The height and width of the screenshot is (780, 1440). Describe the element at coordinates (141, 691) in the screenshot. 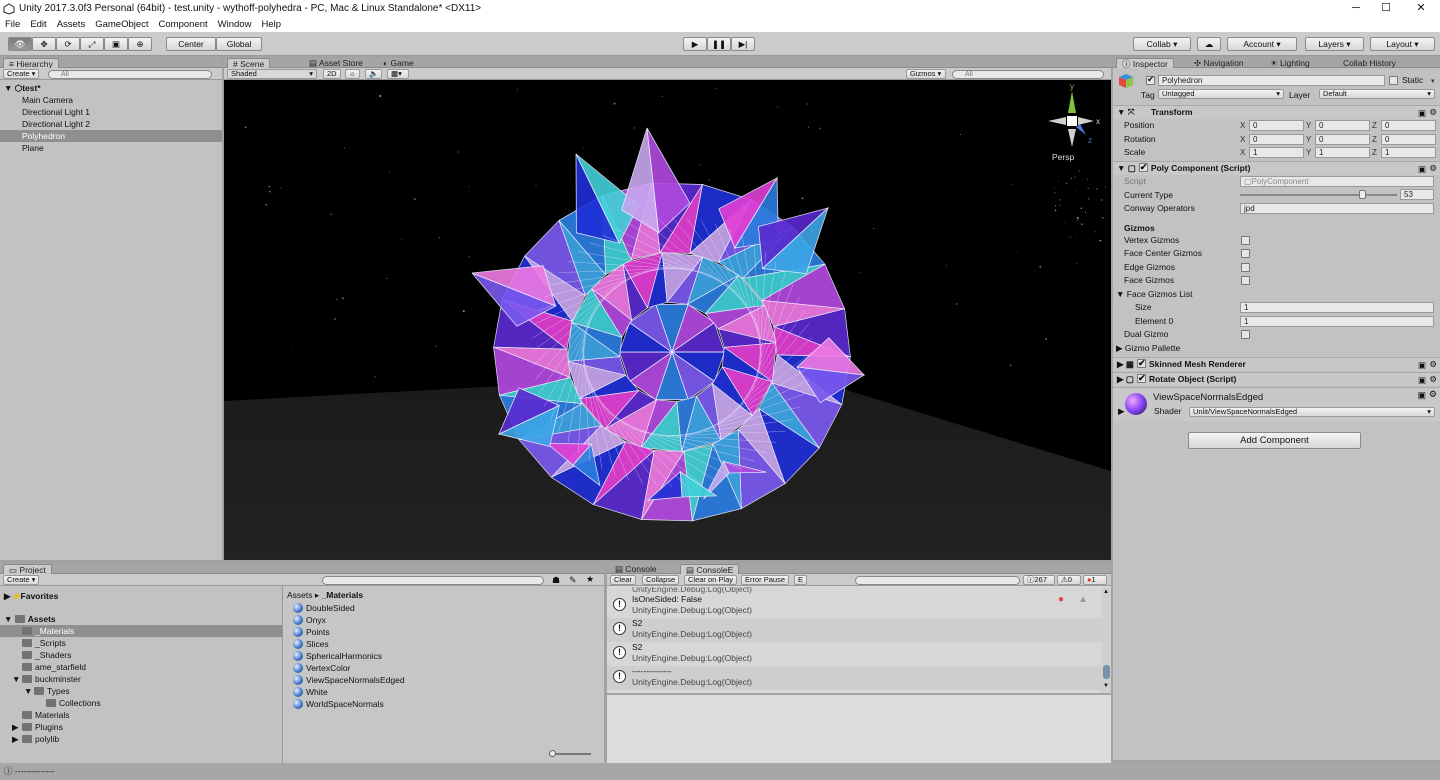

I see `project-folder-item: ▼ Types` at that location.